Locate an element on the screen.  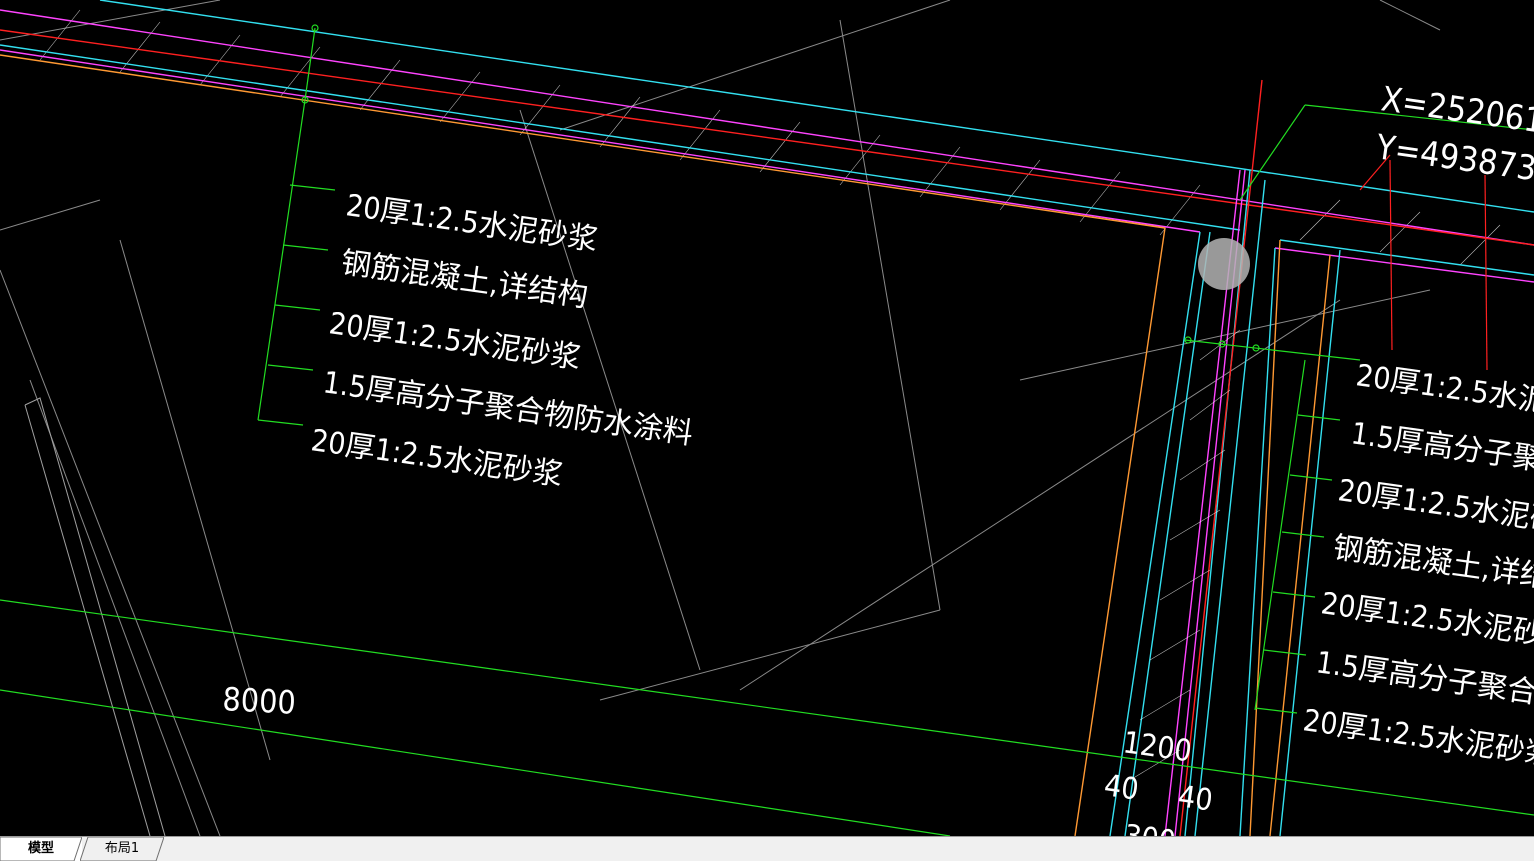
right-label-3: 20厚1:2.5水泥砂 is located at coordinates (1435, 506).